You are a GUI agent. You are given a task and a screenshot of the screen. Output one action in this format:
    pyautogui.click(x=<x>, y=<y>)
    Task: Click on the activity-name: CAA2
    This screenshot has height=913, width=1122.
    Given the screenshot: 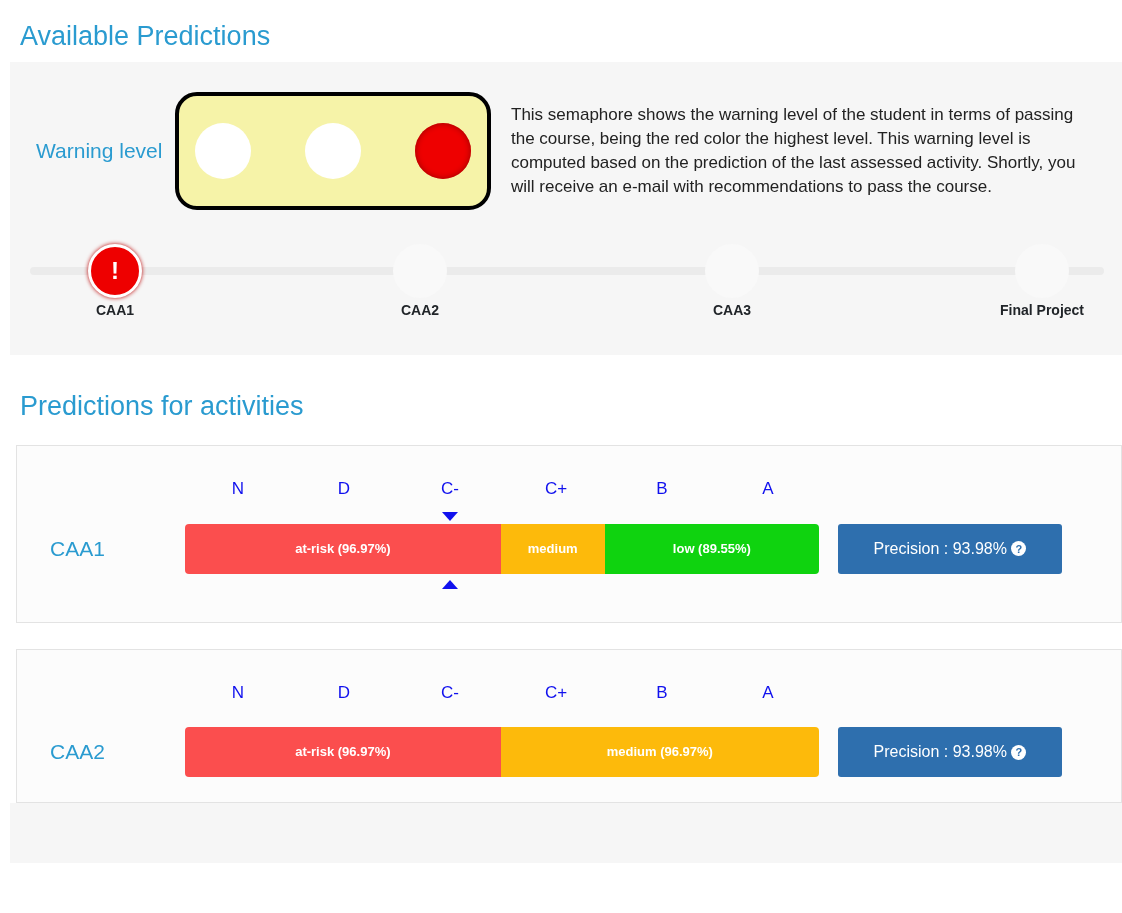 What is the action you would take?
    pyautogui.click(x=77, y=752)
    